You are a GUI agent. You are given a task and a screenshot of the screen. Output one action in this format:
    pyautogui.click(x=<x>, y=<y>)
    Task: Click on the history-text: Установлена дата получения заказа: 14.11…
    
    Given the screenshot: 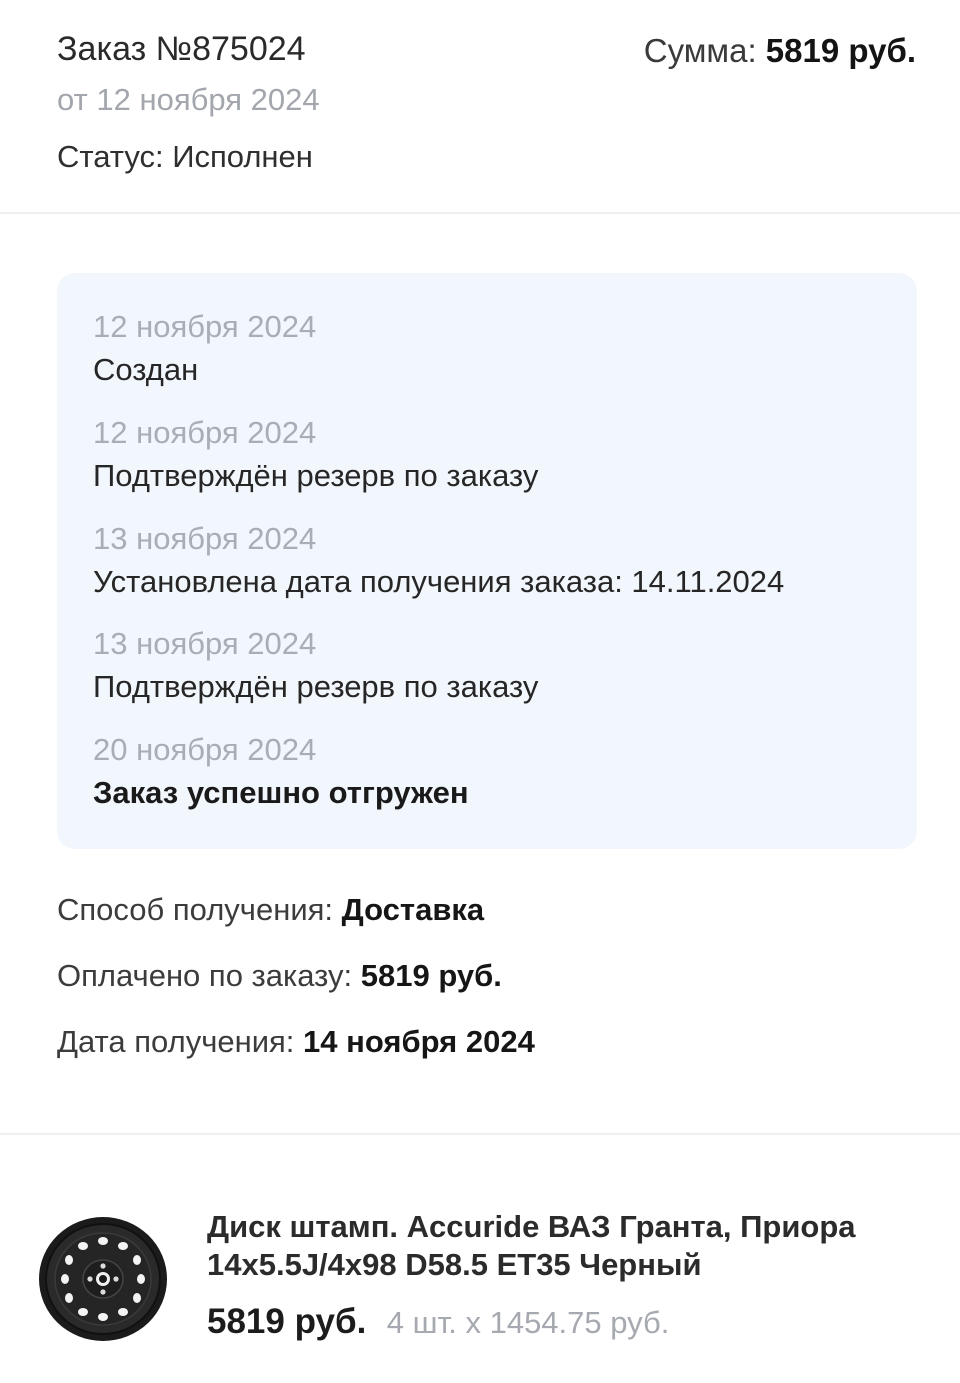 What is the action you would take?
    pyautogui.click(x=439, y=581)
    